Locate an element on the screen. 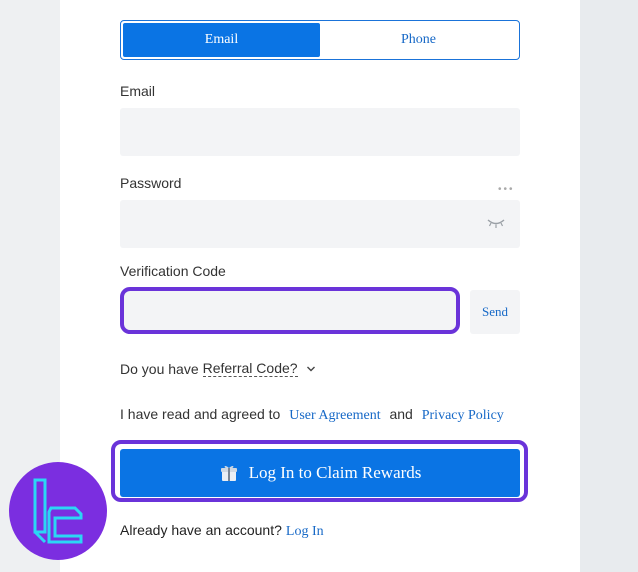 This screenshot has height=572, width=638. login-link: Log In is located at coordinates (305, 531).